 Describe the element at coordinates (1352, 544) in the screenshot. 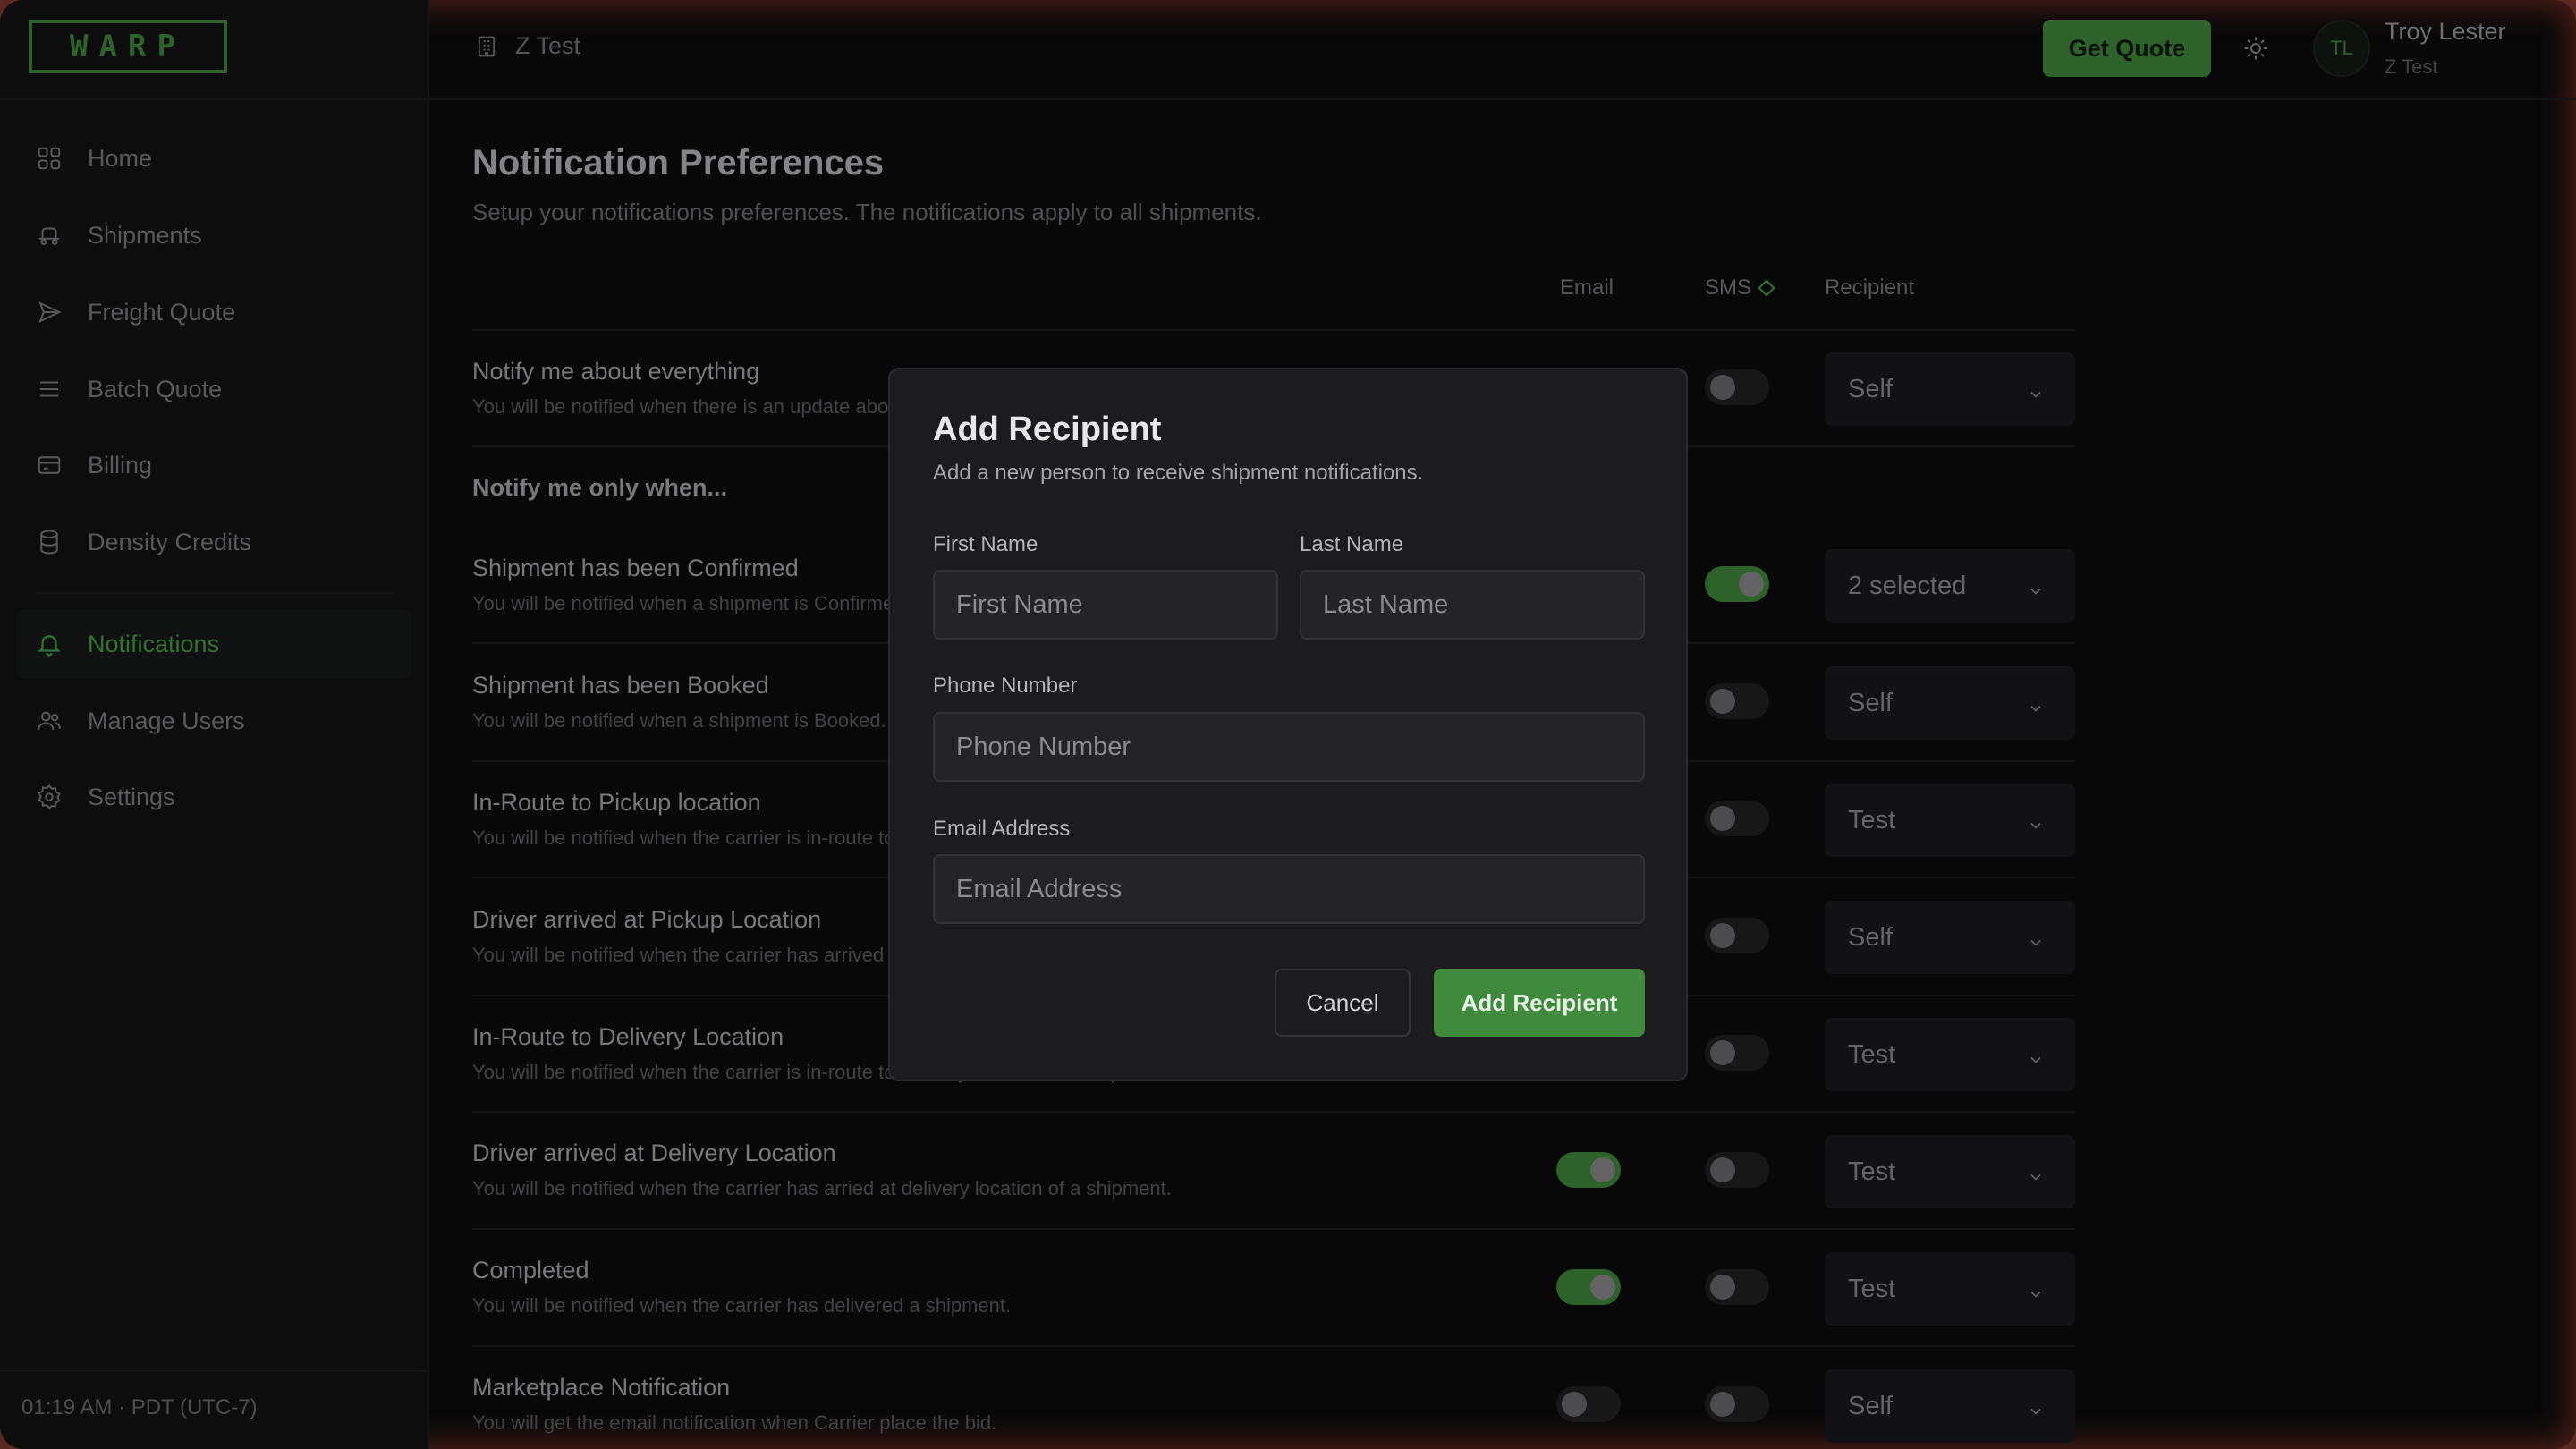

I see `last-name-label: Last Name` at that location.